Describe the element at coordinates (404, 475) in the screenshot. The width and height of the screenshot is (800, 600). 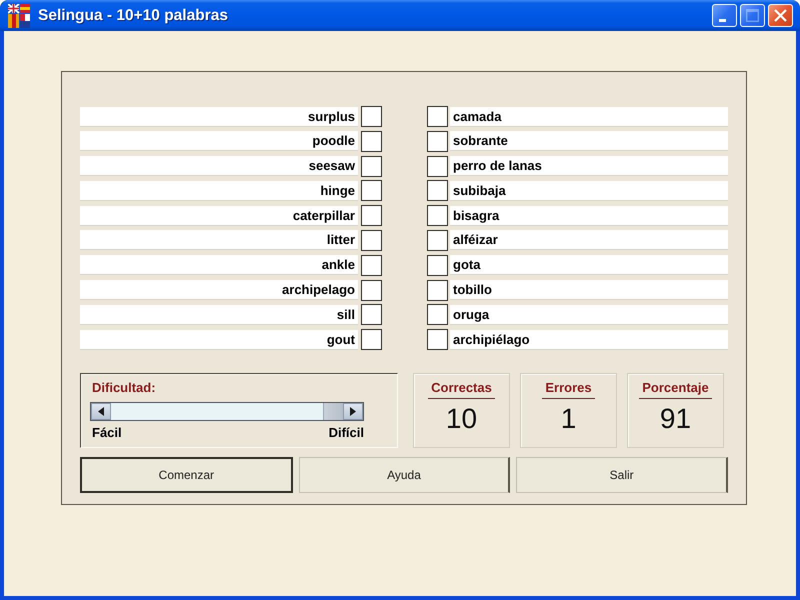
I see `action-button: Ayuda` at that location.